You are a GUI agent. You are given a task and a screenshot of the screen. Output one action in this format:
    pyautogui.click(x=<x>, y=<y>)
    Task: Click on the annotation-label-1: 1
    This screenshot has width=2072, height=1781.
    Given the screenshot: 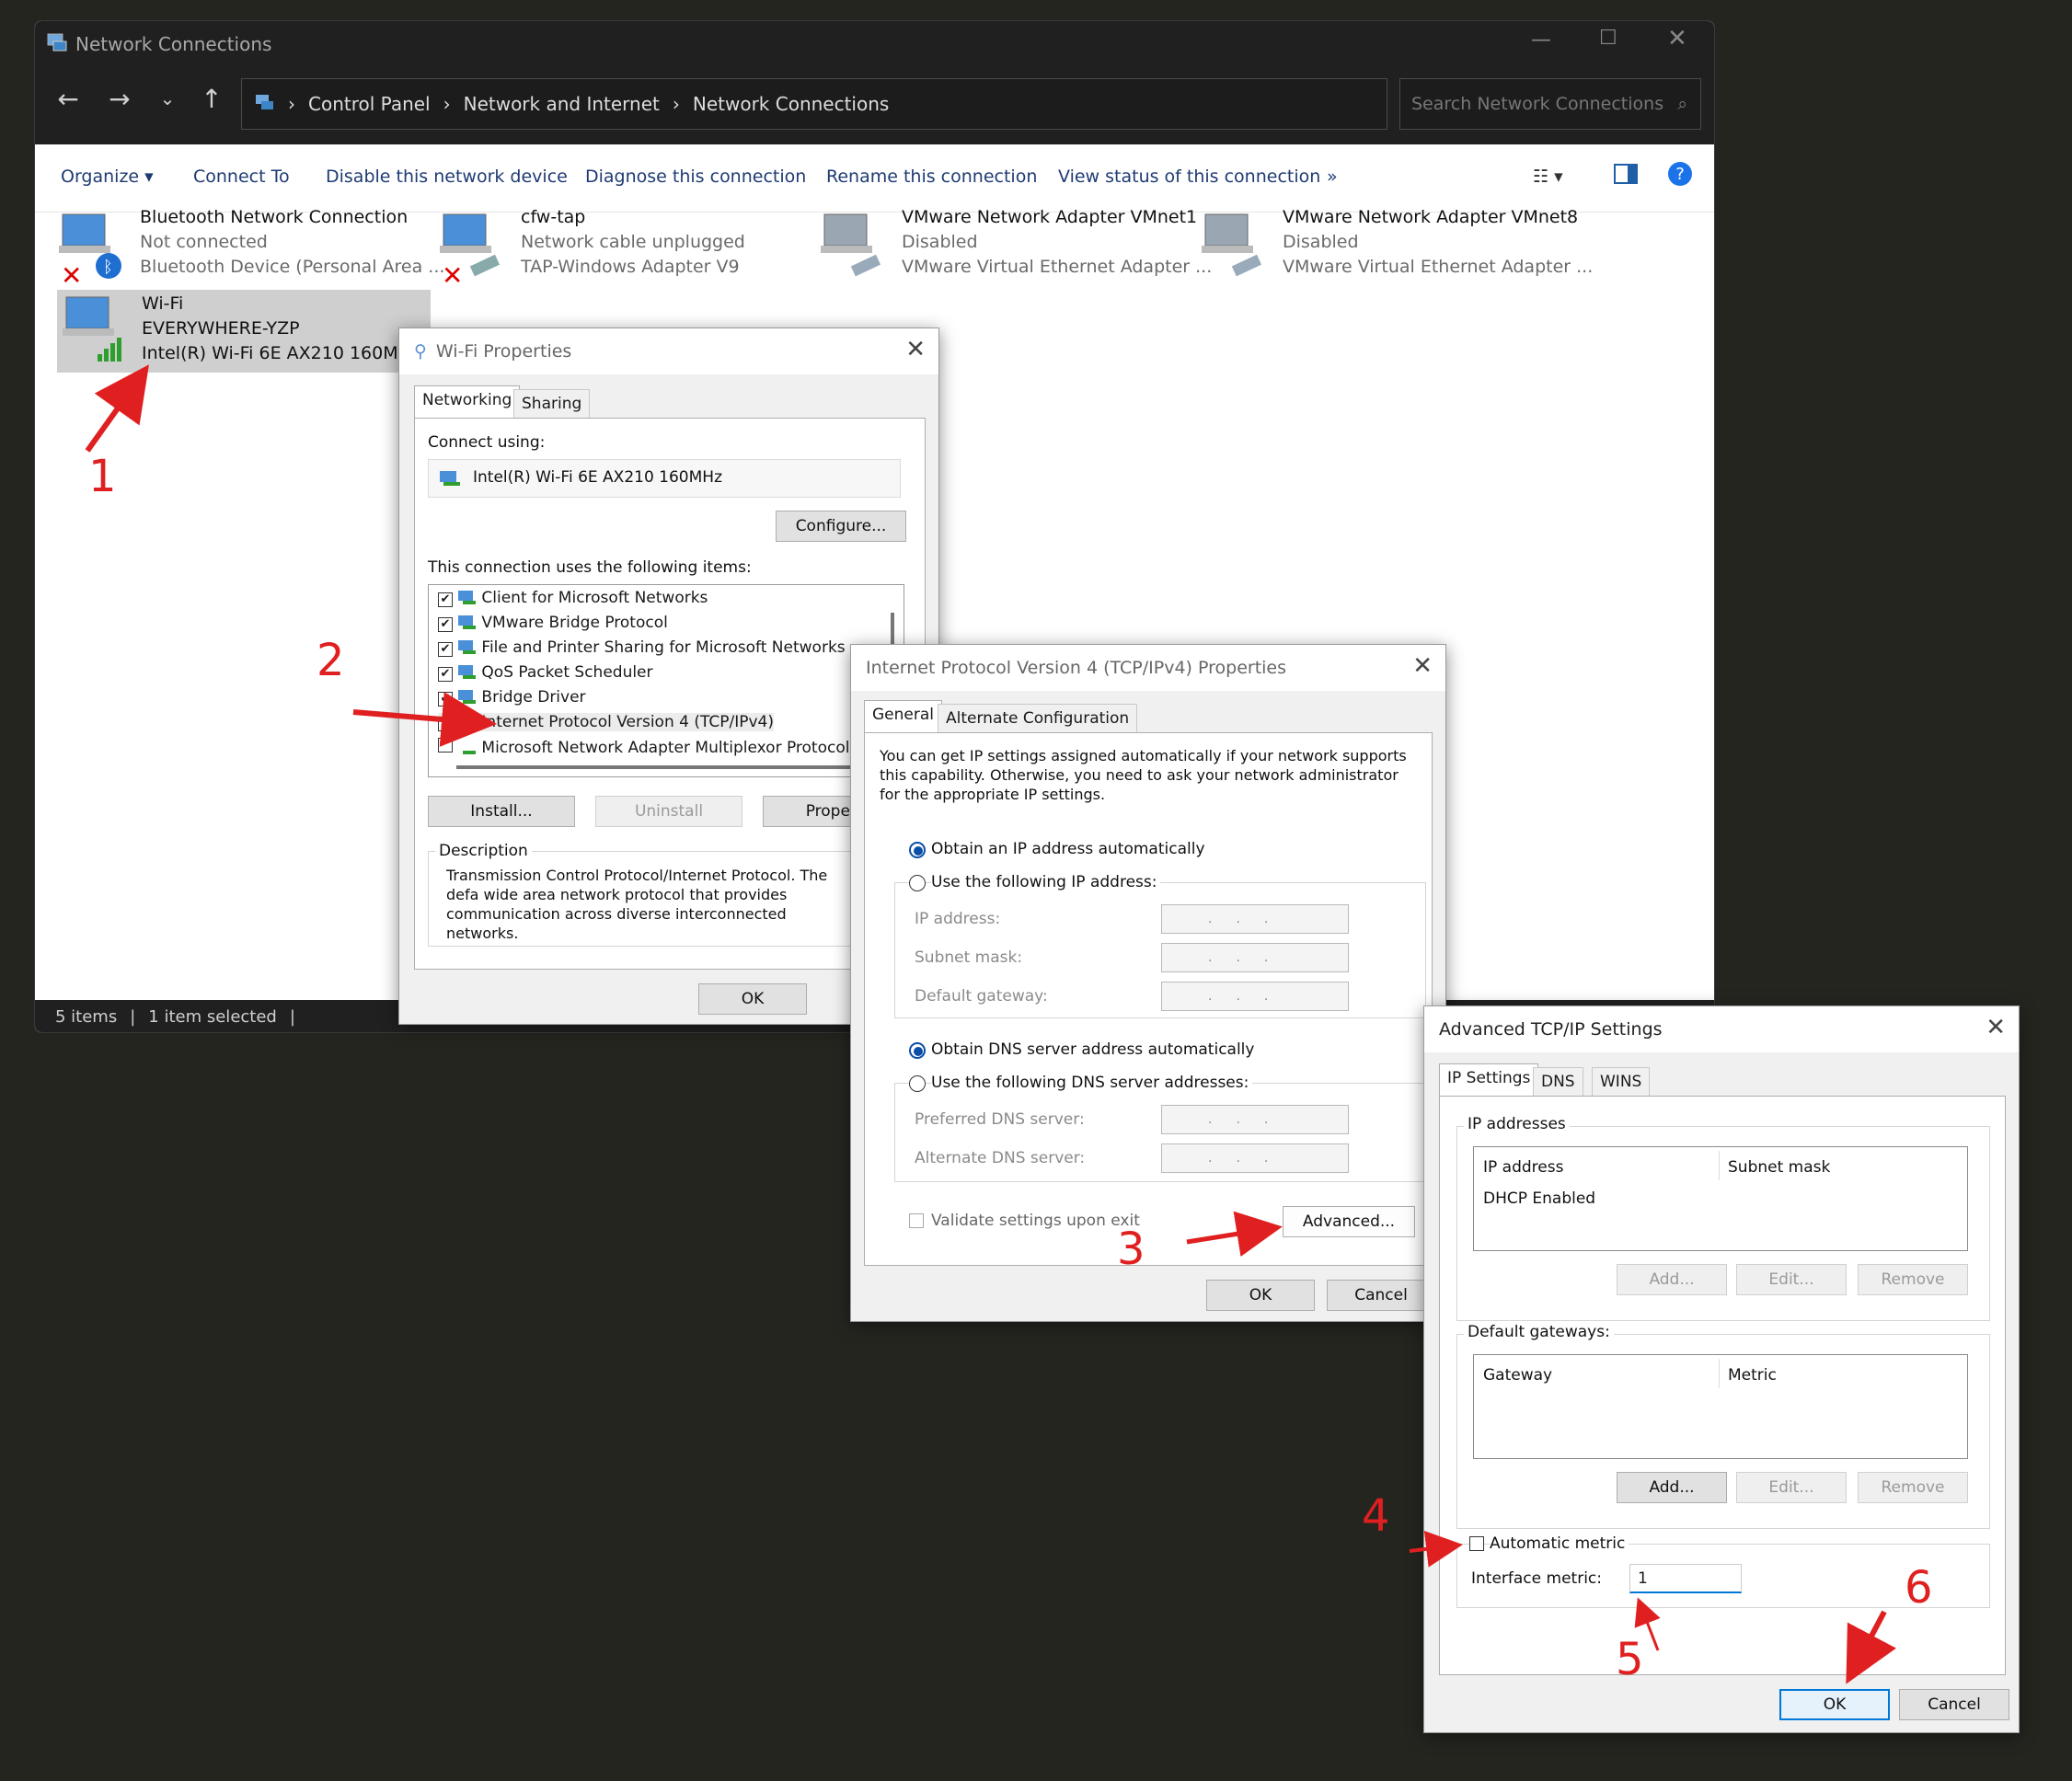 What is the action you would take?
    pyautogui.click(x=102, y=476)
    